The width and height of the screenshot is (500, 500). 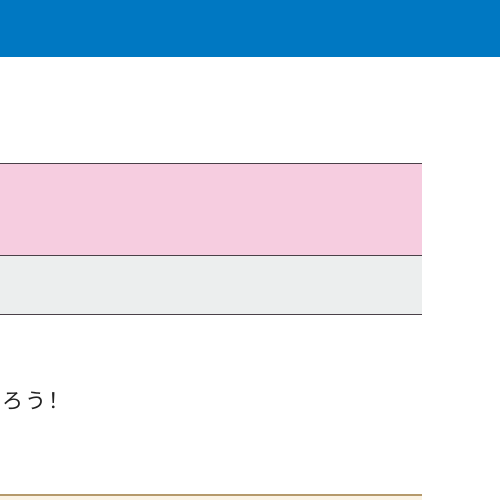 I want to click on table-row-gray, so click(x=211, y=285).